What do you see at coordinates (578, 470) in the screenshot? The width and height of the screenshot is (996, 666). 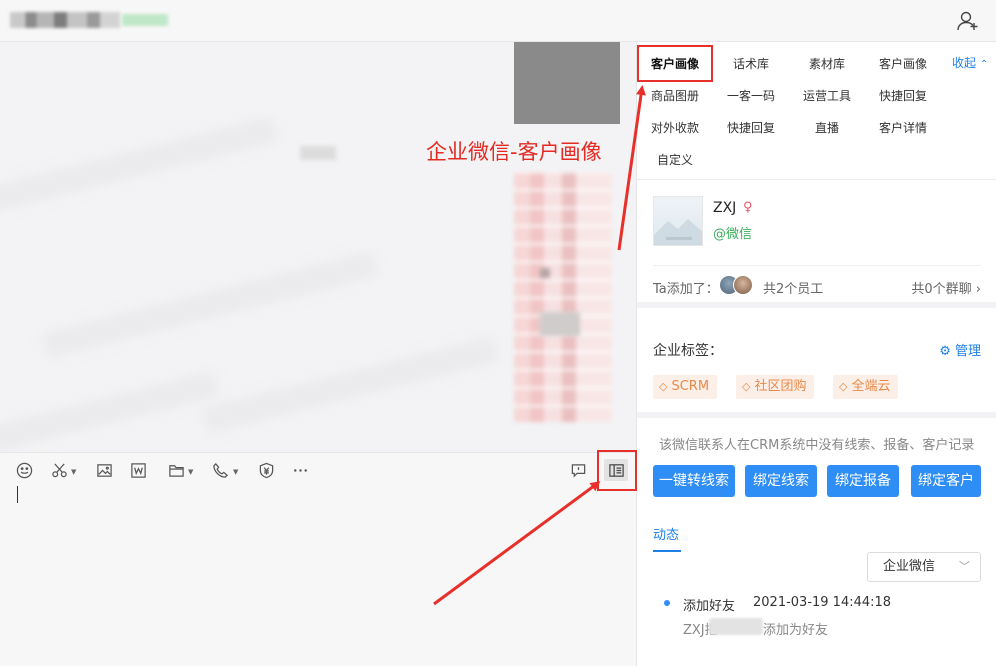 I see `feedback-icon` at bounding box center [578, 470].